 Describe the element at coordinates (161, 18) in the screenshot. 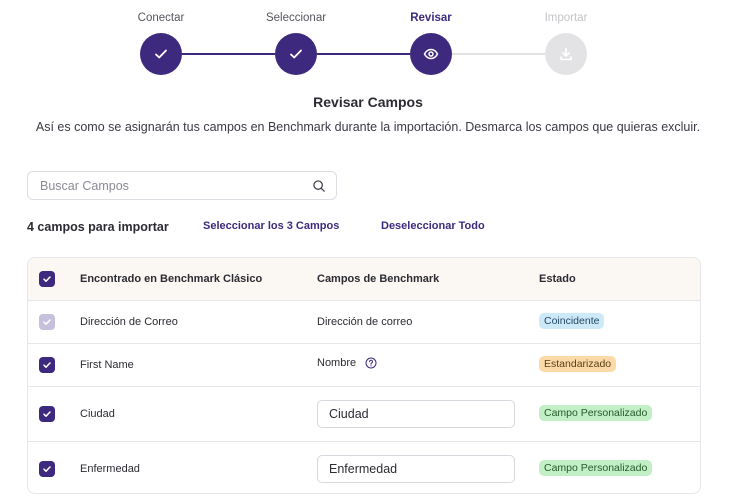

I see `step-label-connect: Conectar` at that location.